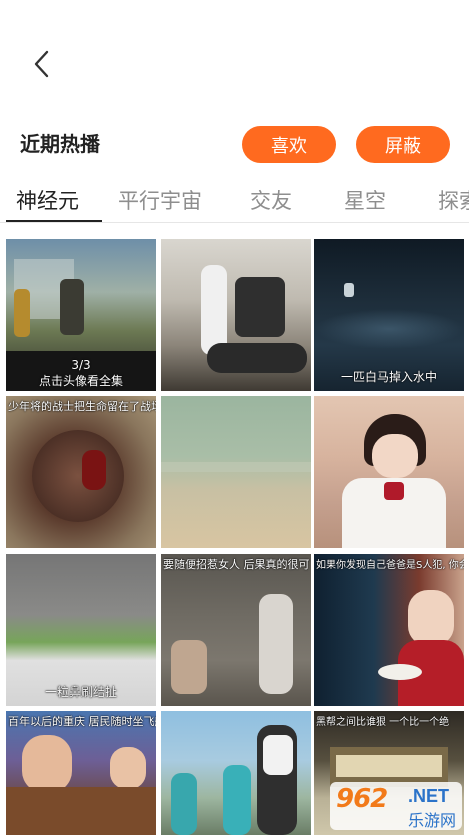 Image resolution: width=469 pixels, height=835 pixels. Describe the element at coordinates (236, 564) in the screenshot. I see `video-caption: 要随便招惹女人 后果真的很可` at that location.